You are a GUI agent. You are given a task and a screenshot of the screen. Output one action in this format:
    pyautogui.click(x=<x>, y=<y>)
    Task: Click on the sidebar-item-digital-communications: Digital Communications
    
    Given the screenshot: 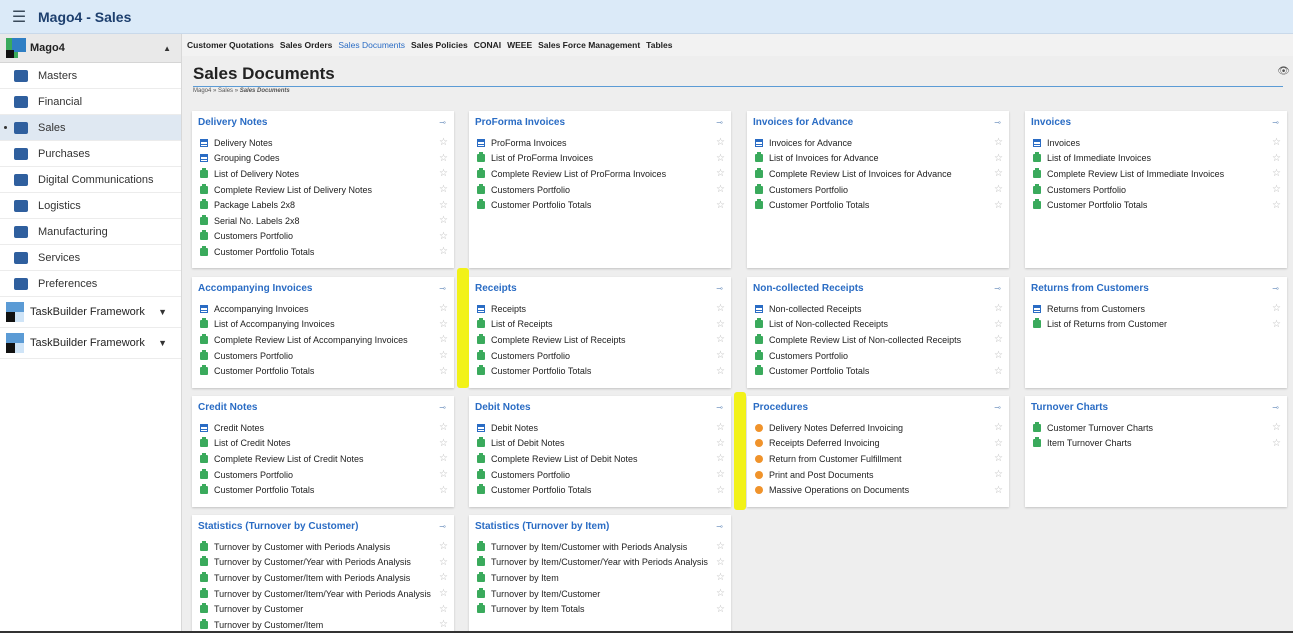 What is the action you would take?
    pyautogui.click(x=90, y=180)
    